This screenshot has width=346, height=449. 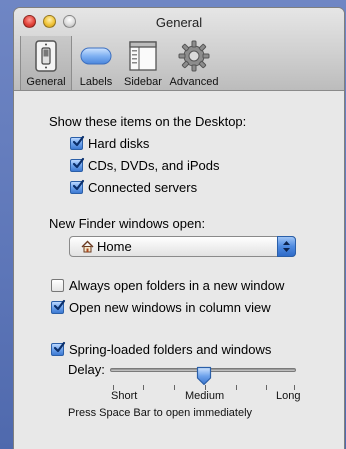 I want to click on connected-servers-checkbox, so click(x=77, y=186).